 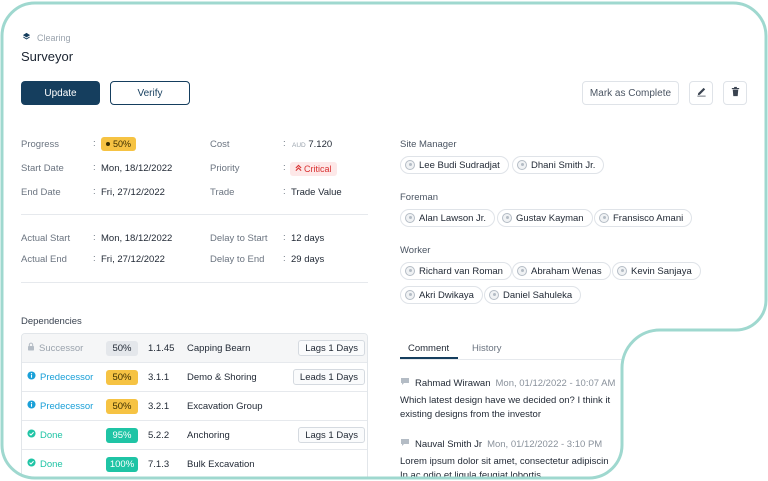 I want to click on breadcrumb: Clearing, so click(x=46, y=37).